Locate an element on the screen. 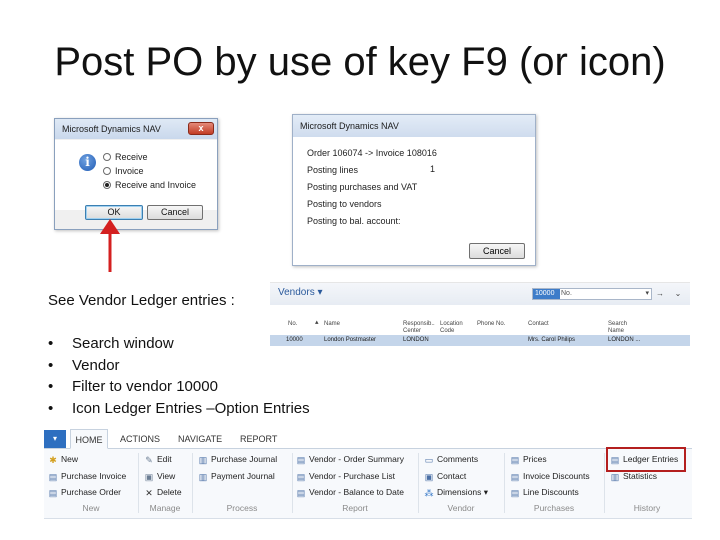 This screenshot has height=540, width=720. vendor-order-summary-button: ▤ Vendor - Order Summary is located at coordinates (350, 459).